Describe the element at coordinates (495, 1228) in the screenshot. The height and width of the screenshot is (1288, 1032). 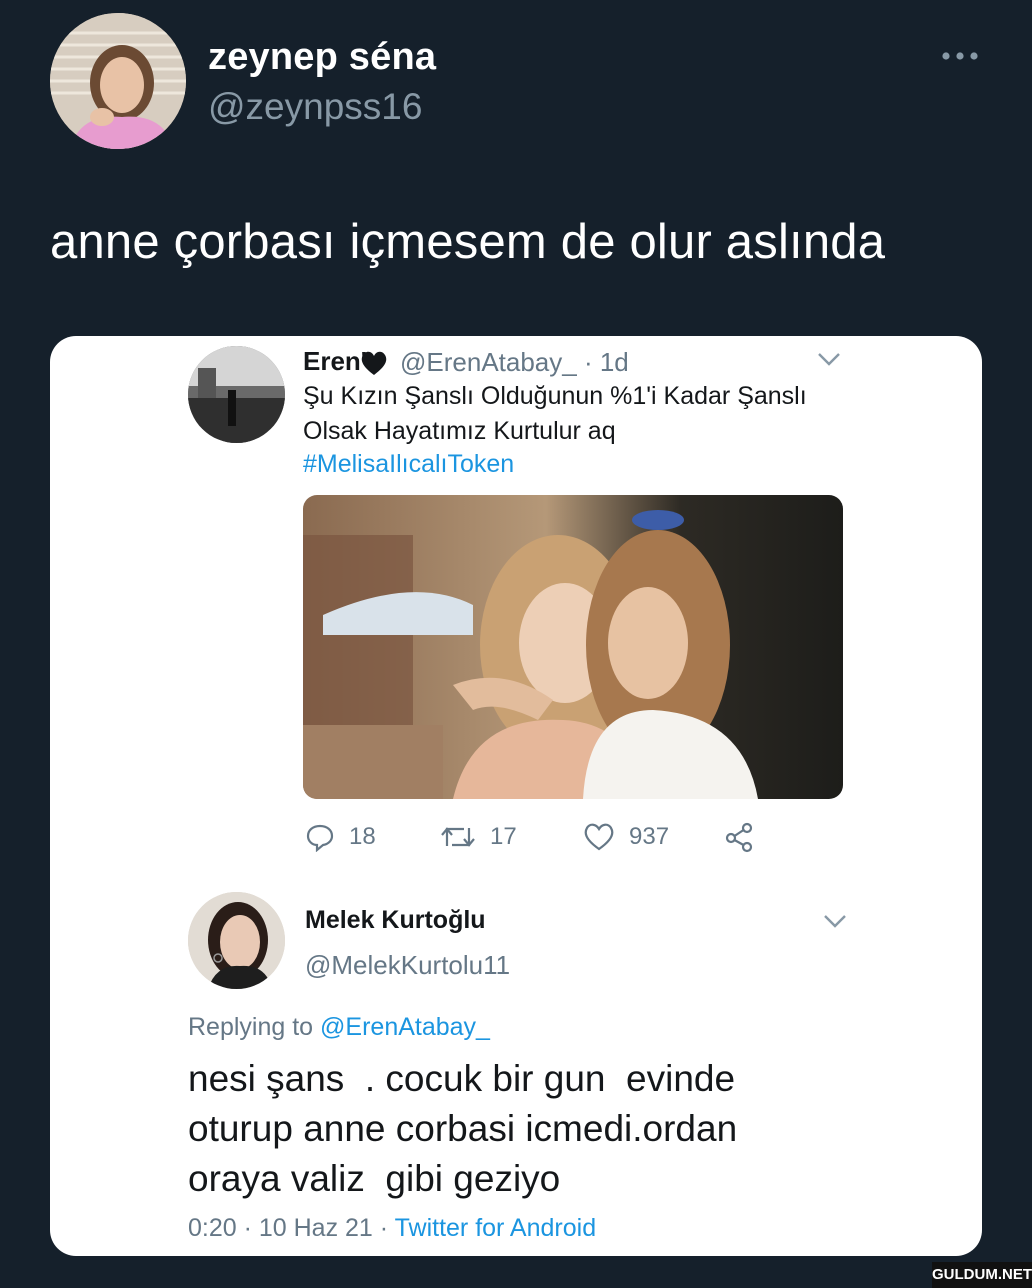
I see `reply-source-link: Twitter for Android` at that location.